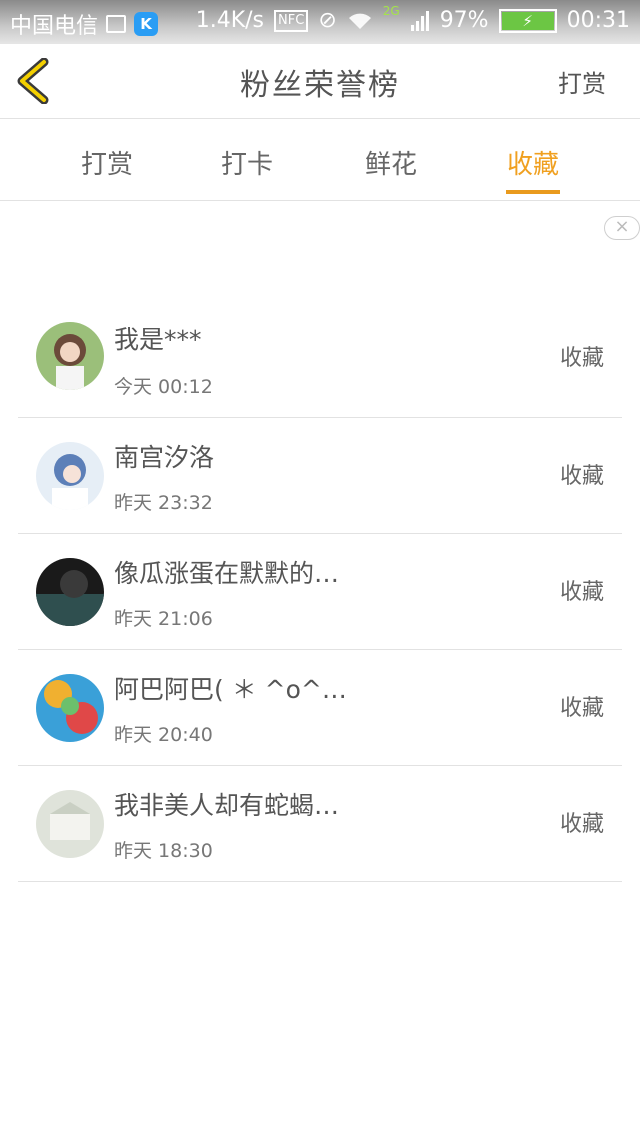 The image size is (640, 1138). What do you see at coordinates (598, 20) in the screenshot?
I see `clock: 00:31` at bounding box center [598, 20].